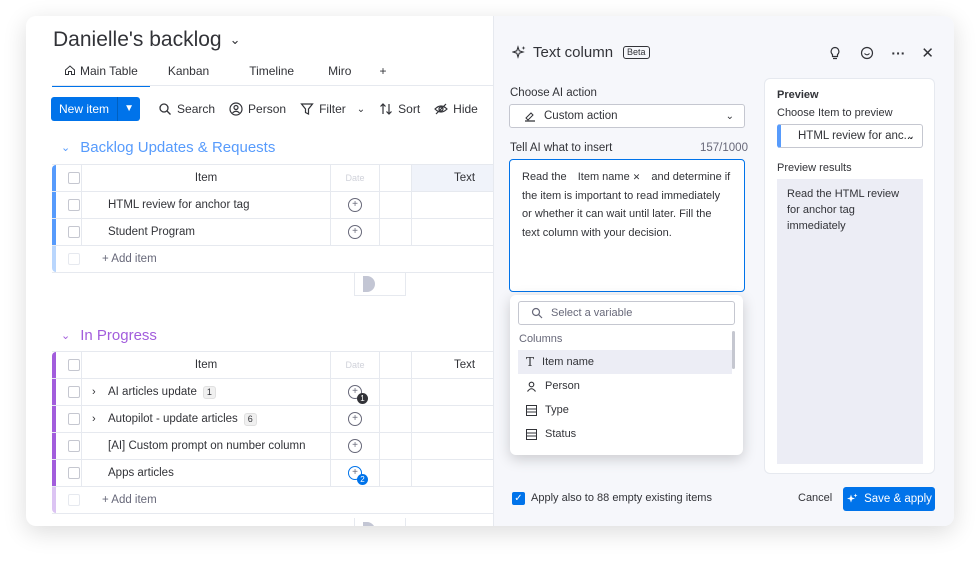 Image resolution: width=980 pixels, height=562 pixels. I want to click on new-item-label: New item, so click(85, 109).